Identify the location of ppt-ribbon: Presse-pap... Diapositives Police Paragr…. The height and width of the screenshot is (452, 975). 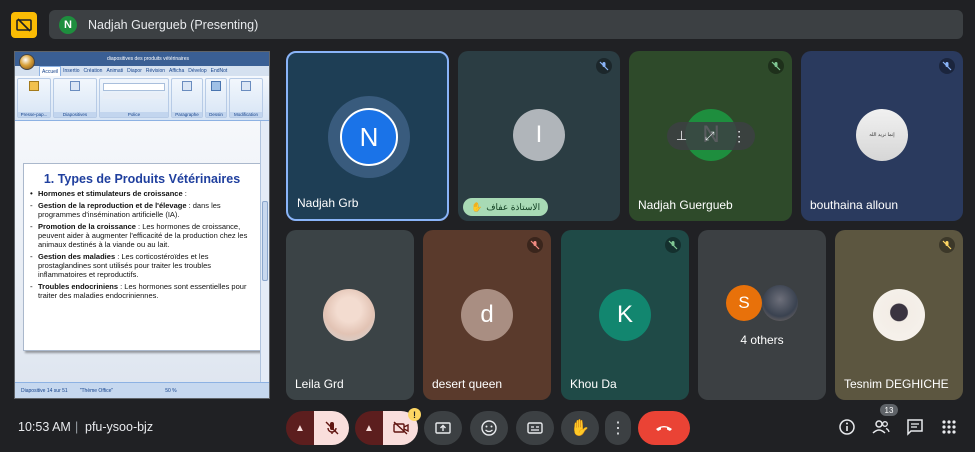
(142, 98).